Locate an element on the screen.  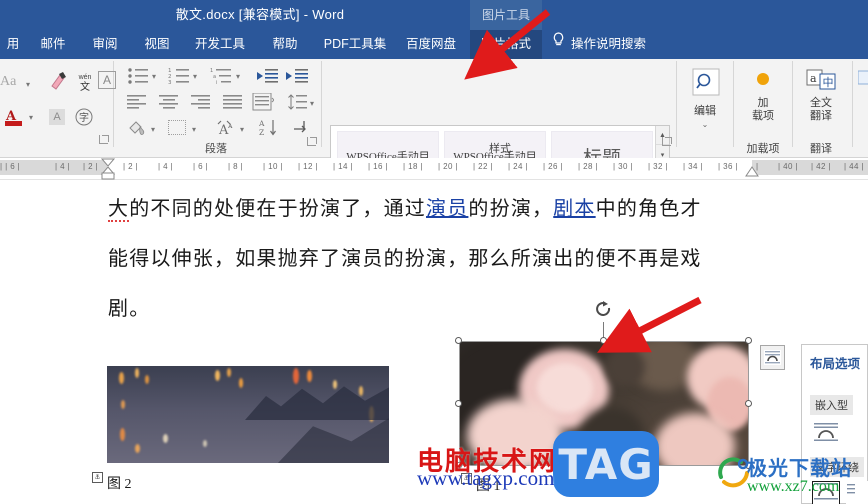
rotate-icon is located at coordinates (603, 309).